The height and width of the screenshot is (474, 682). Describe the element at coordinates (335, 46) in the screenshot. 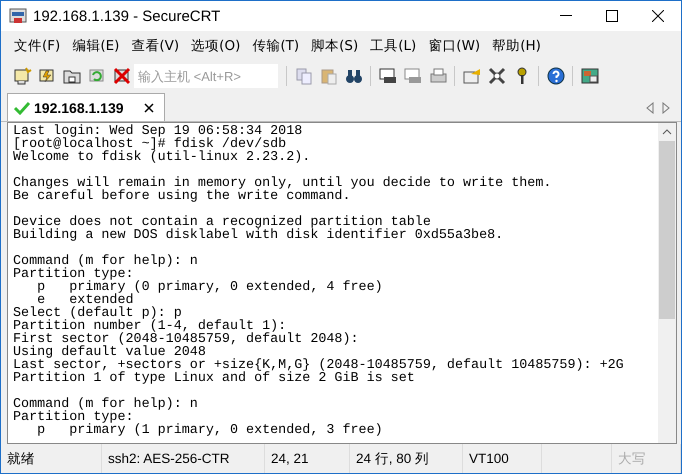

I see `menu-item: 脚本(S)` at that location.